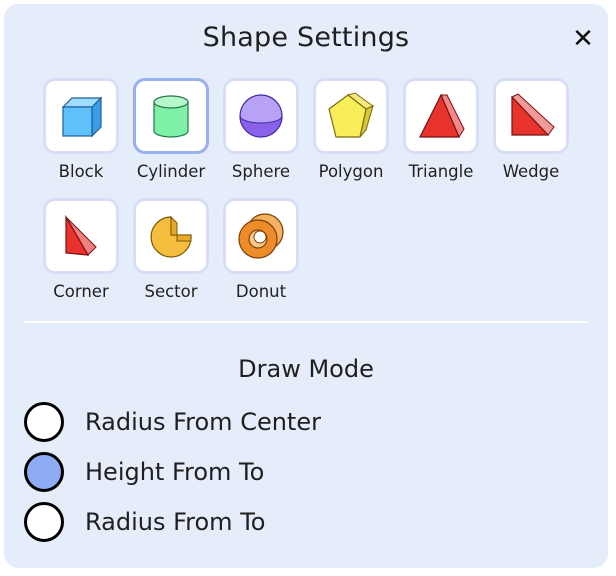 The width and height of the screenshot is (616, 576). I want to click on draw-mode-option-radius-from-center: Radius From Center, so click(172, 422).